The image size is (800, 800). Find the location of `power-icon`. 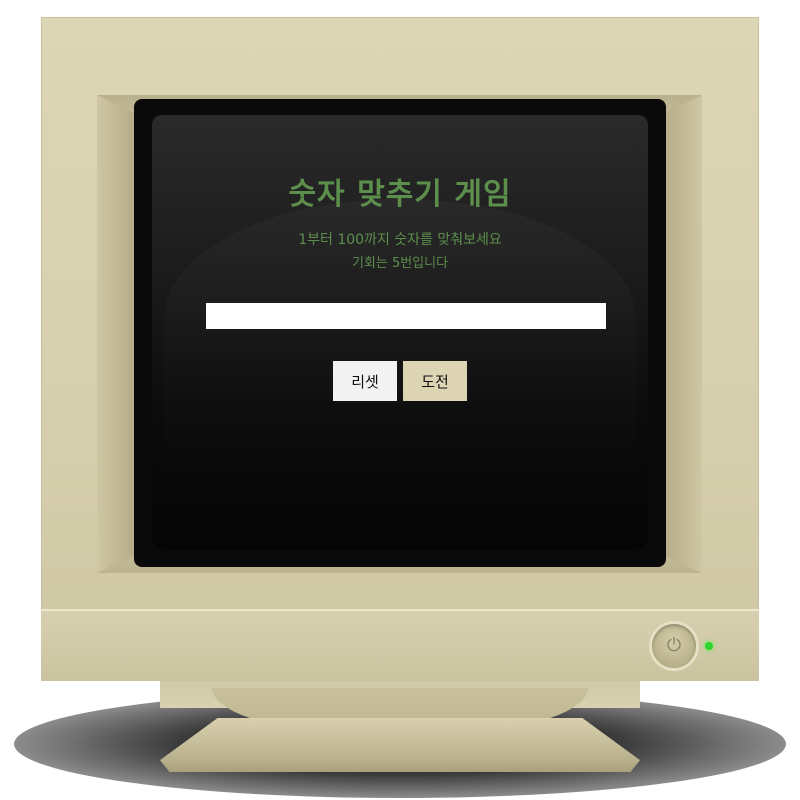

power-icon is located at coordinates (674, 646).